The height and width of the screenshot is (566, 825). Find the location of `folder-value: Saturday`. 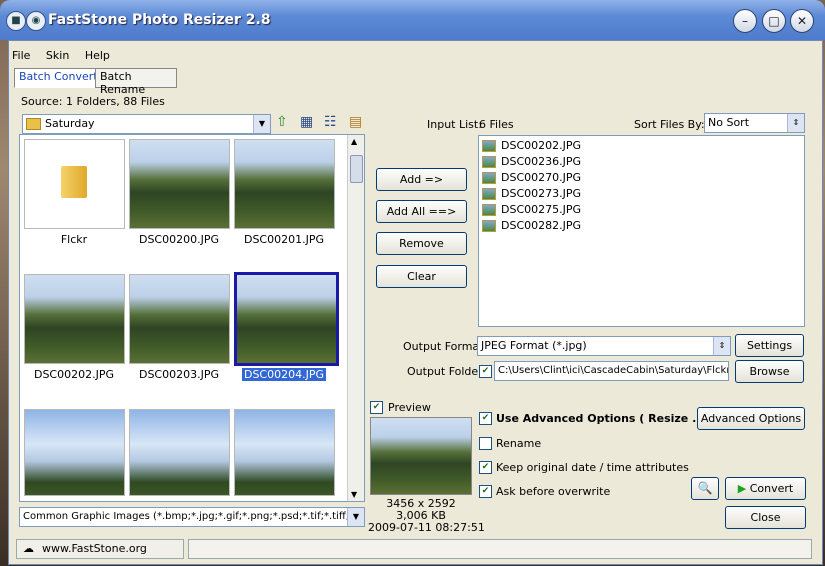

folder-value: Saturday is located at coordinates (70, 123).